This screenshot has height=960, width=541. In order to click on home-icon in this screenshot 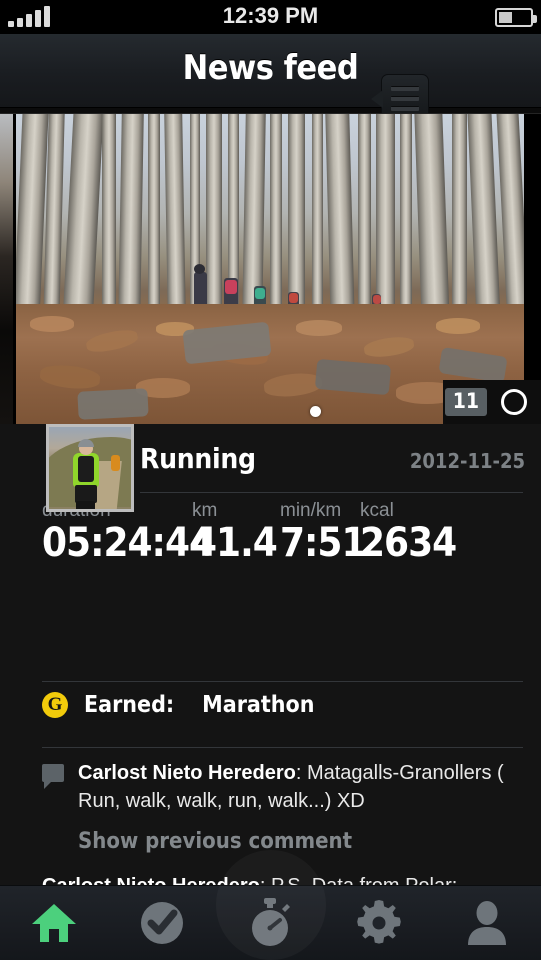, I will do `click(54, 923)`.